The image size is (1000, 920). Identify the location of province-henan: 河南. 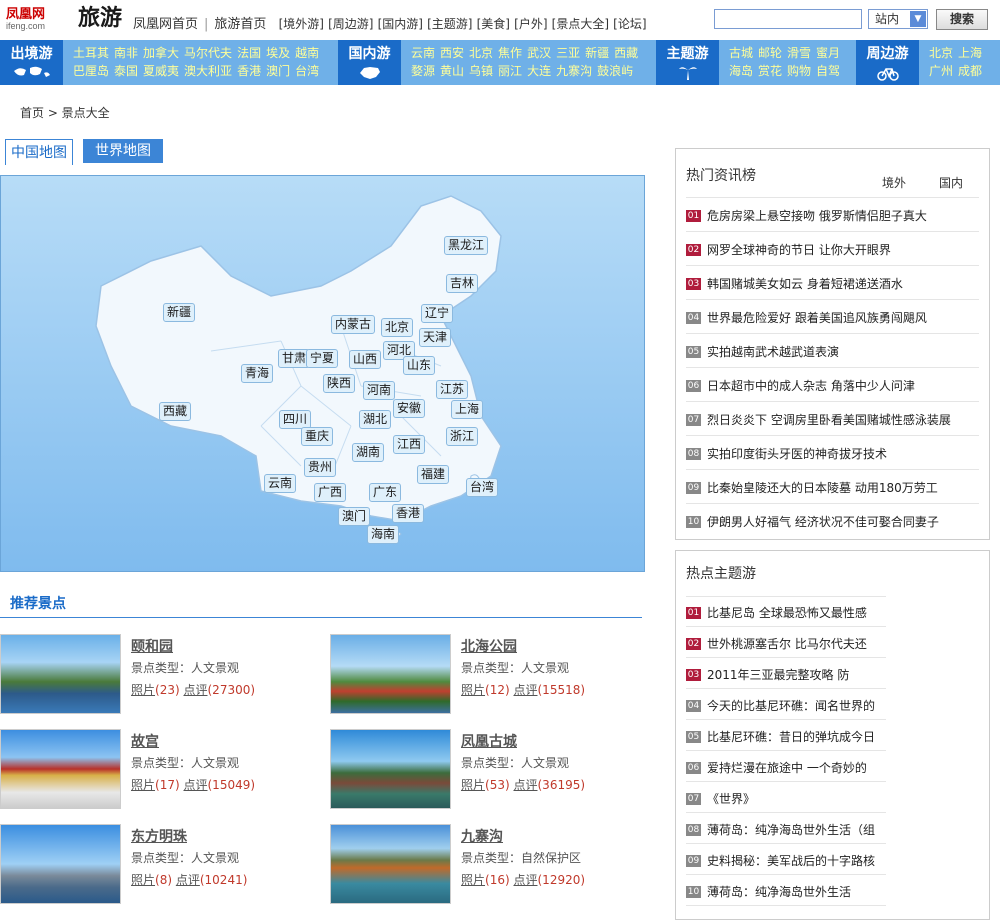
(379, 390).